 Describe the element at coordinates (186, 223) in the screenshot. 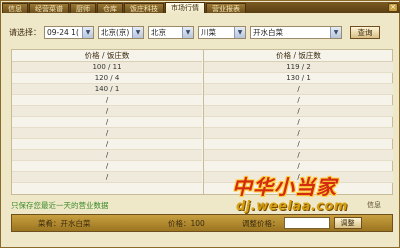

I see `current-price-label: 价格：100` at that location.